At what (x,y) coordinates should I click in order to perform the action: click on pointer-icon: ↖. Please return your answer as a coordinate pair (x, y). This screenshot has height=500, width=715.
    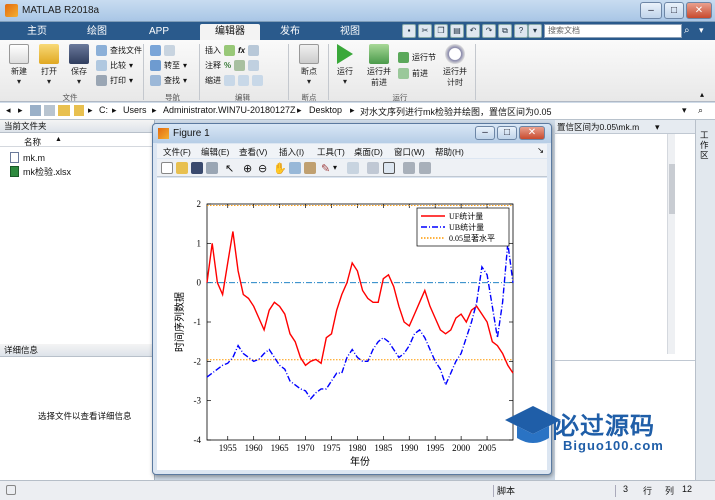
    Looking at the image, I should click on (229, 168).